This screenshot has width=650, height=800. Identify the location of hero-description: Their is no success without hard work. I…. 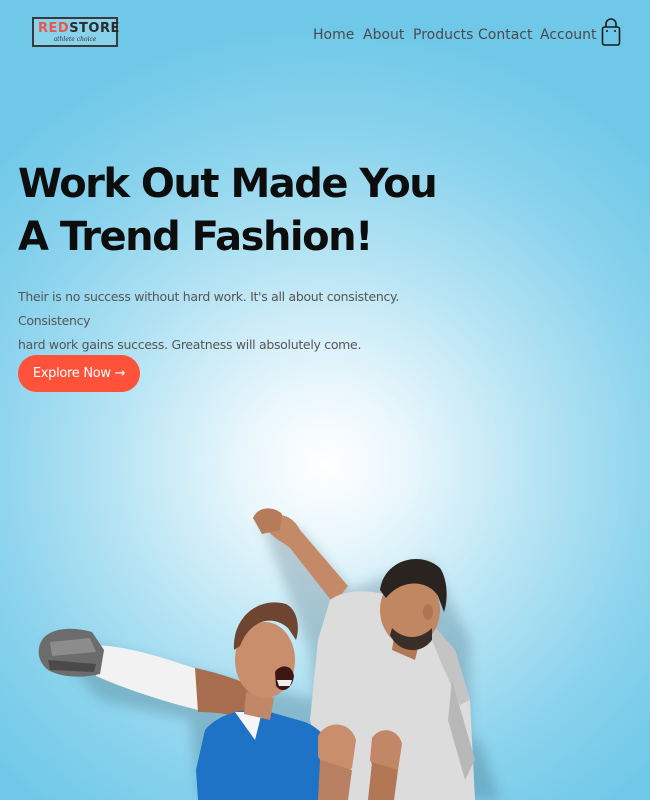
(233, 321).